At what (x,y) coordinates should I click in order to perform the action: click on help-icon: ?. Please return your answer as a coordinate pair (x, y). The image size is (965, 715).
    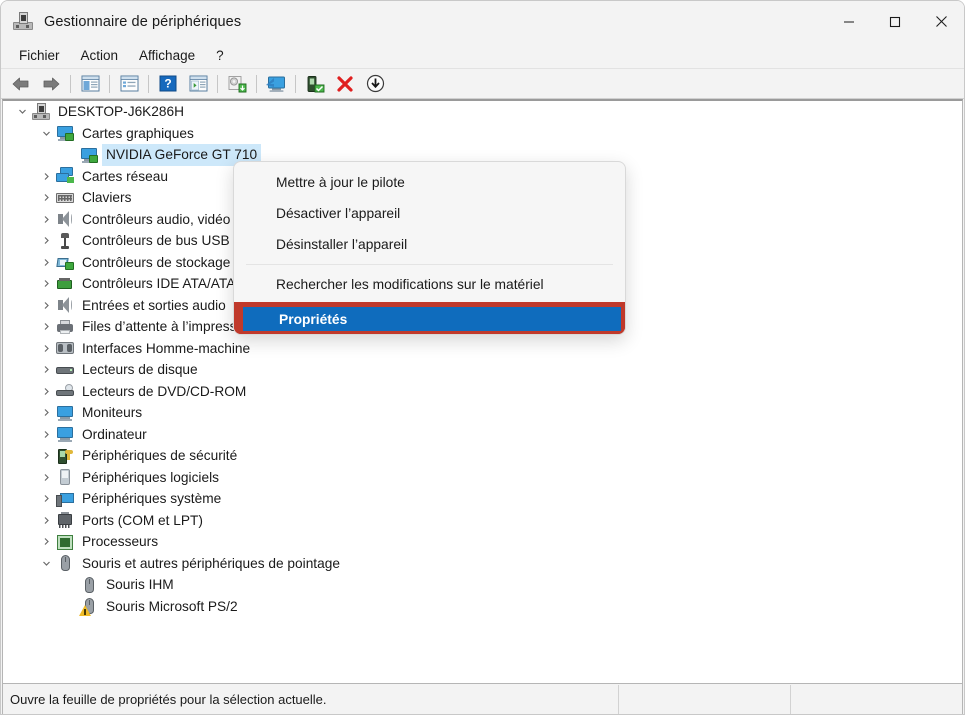
    Looking at the image, I should click on (168, 84).